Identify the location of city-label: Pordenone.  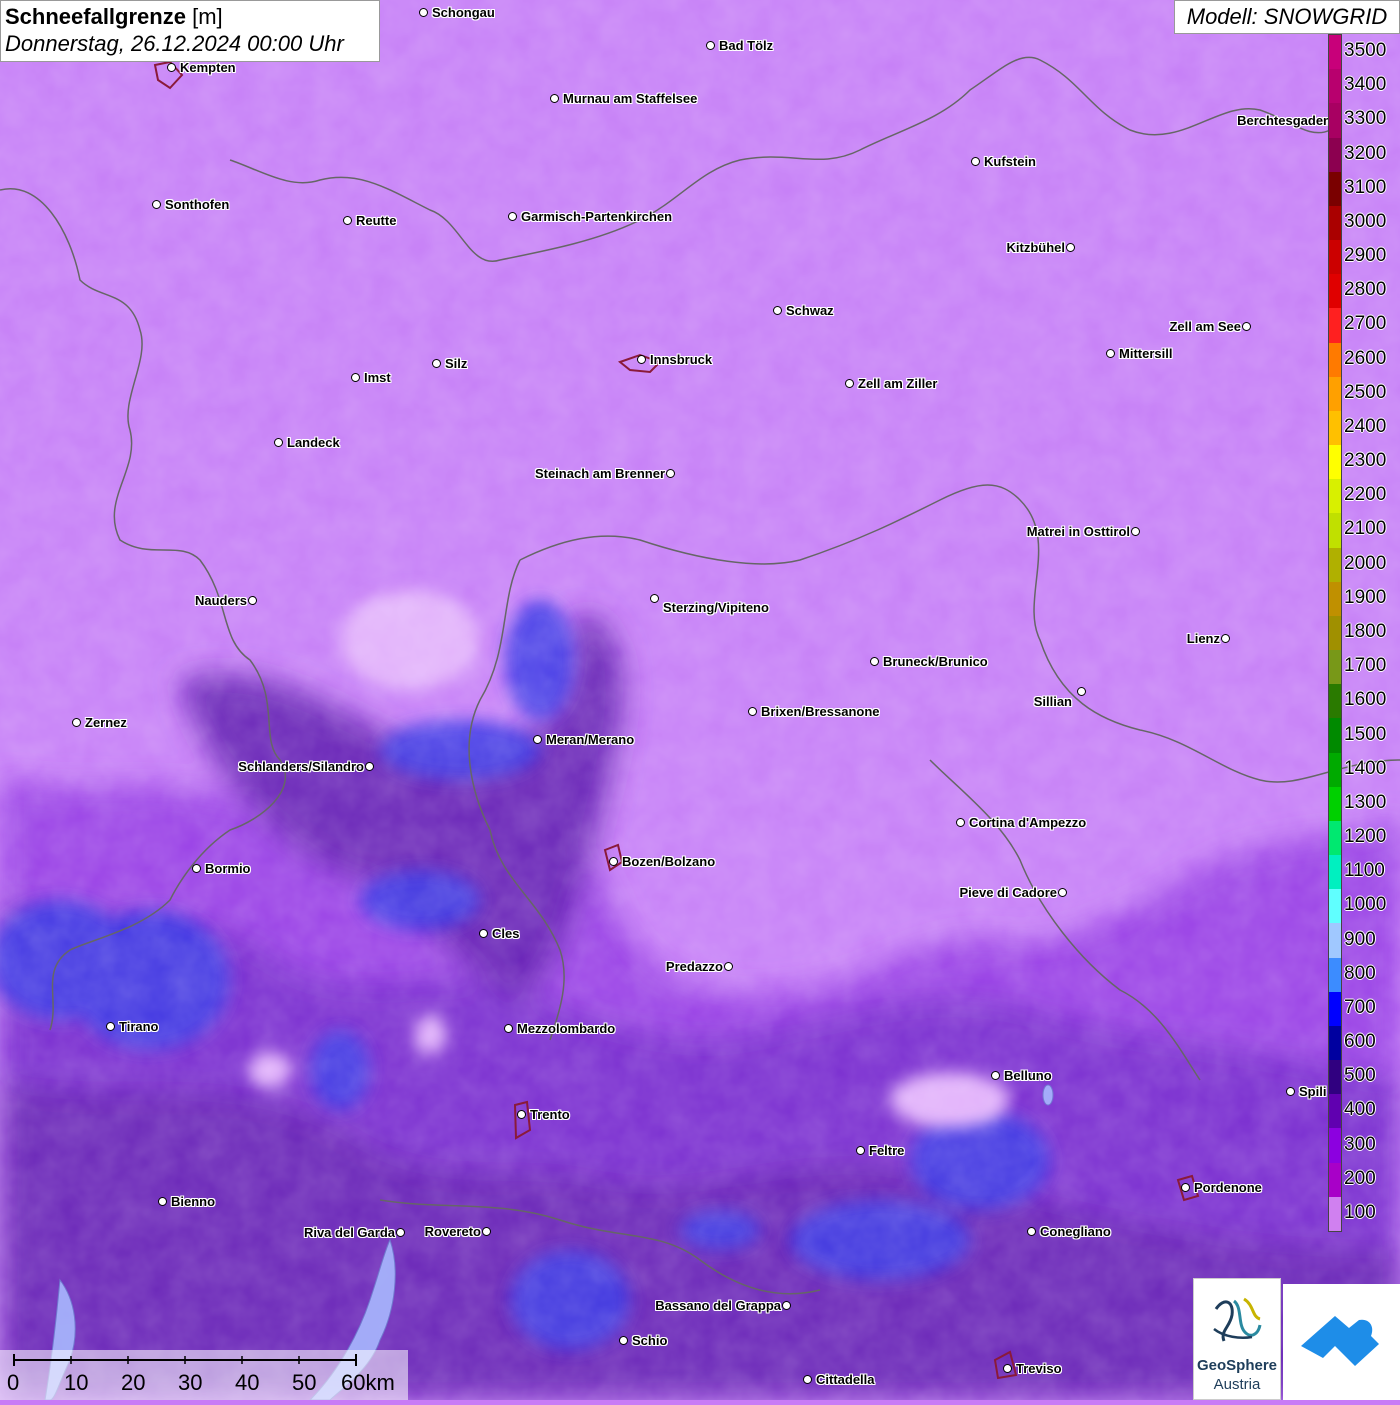
(1228, 1187).